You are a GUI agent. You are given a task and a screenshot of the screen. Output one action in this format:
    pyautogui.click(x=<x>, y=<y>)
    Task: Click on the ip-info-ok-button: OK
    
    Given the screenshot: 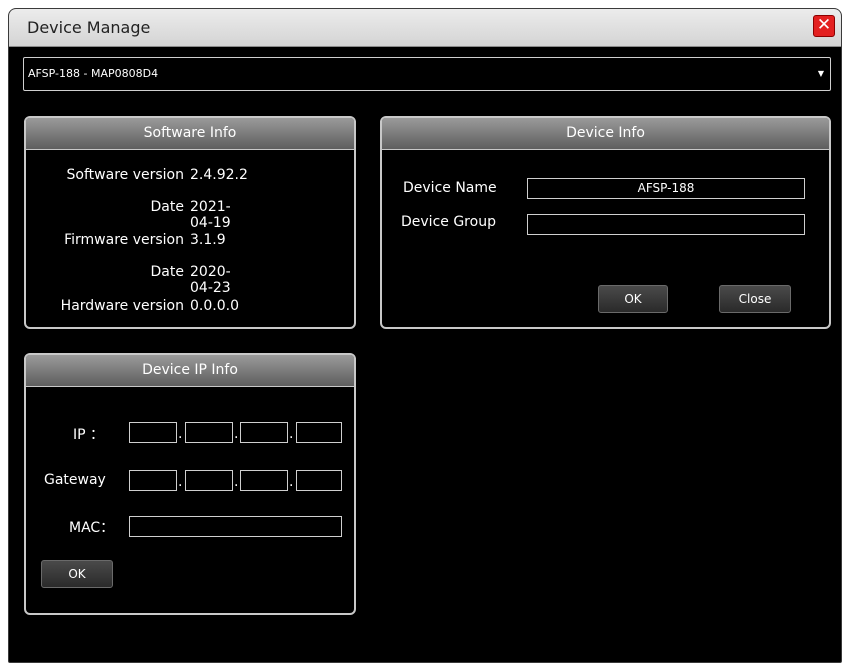 What is the action you would take?
    pyautogui.click(x=77, y=574)
    